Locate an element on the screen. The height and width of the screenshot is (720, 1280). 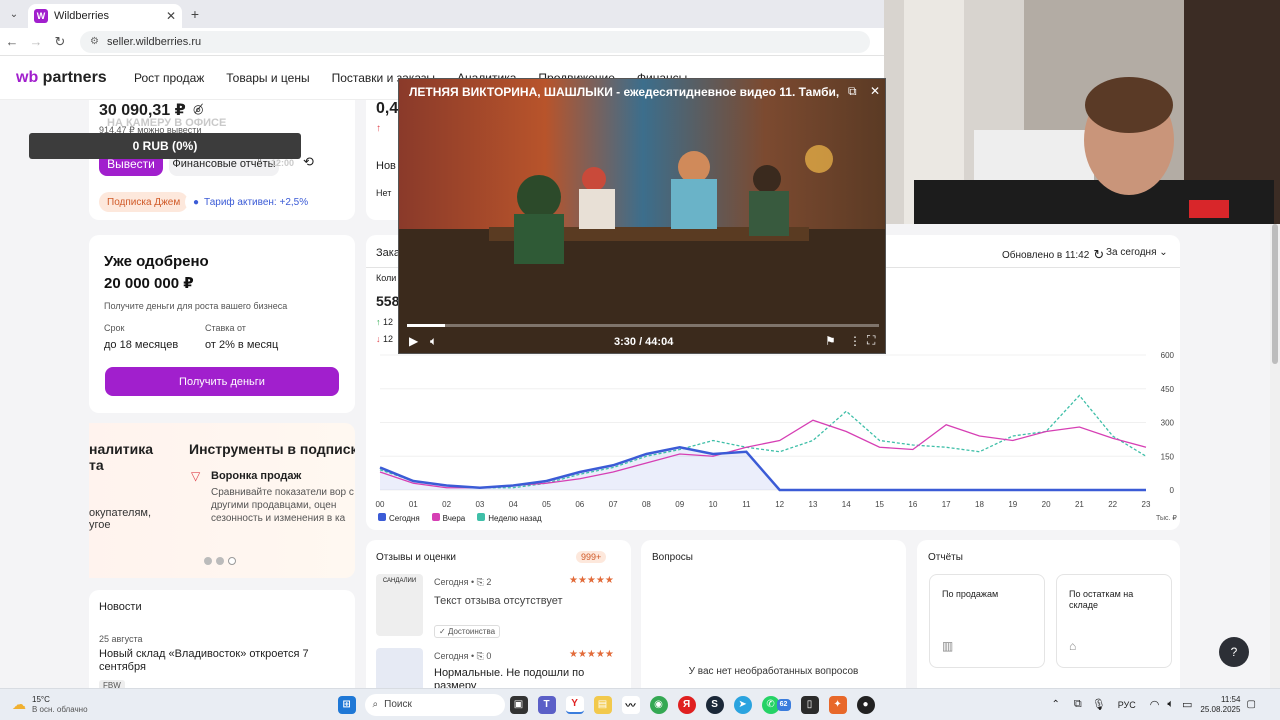
play-icon: ▶ is located at coordinates (413, 341).